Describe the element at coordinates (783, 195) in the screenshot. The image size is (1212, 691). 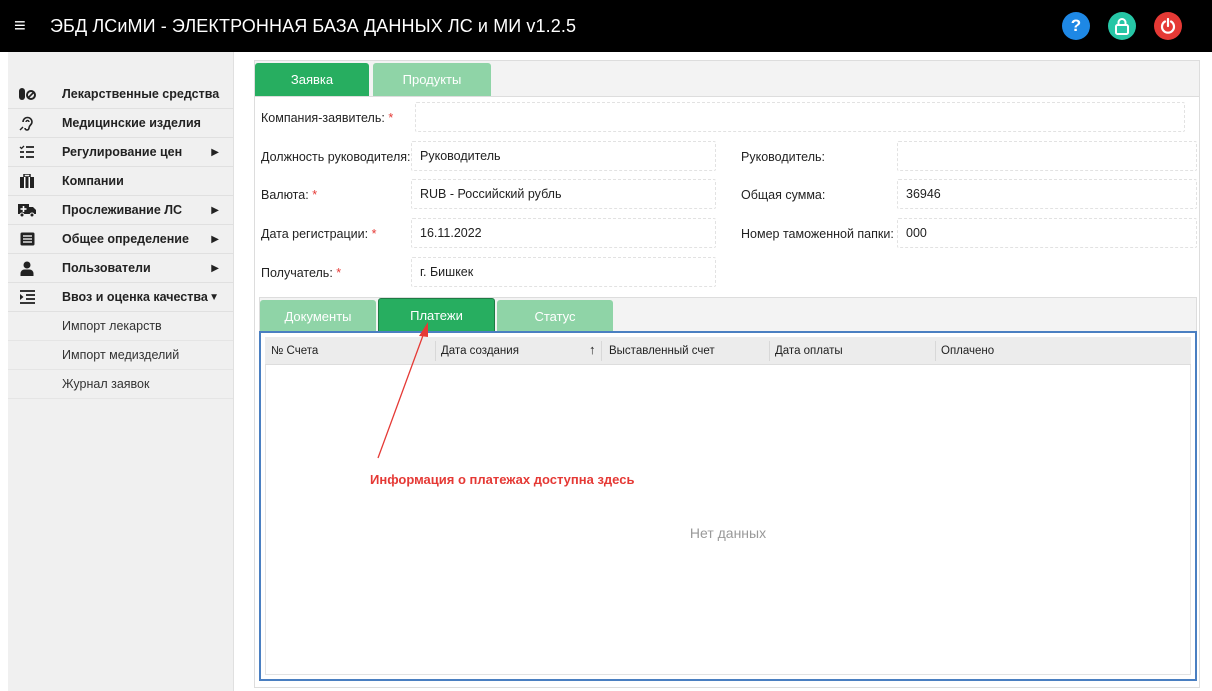
I see `total-label: Общая сумма:` at that location.